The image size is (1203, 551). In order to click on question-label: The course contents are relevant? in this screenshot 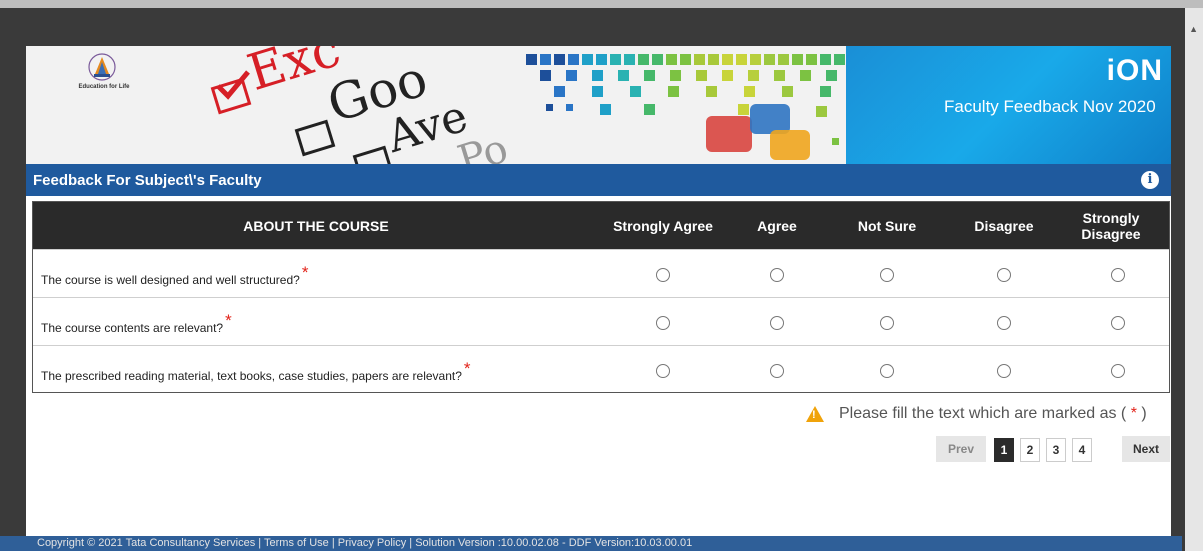, I will do `click(132, 328)`.